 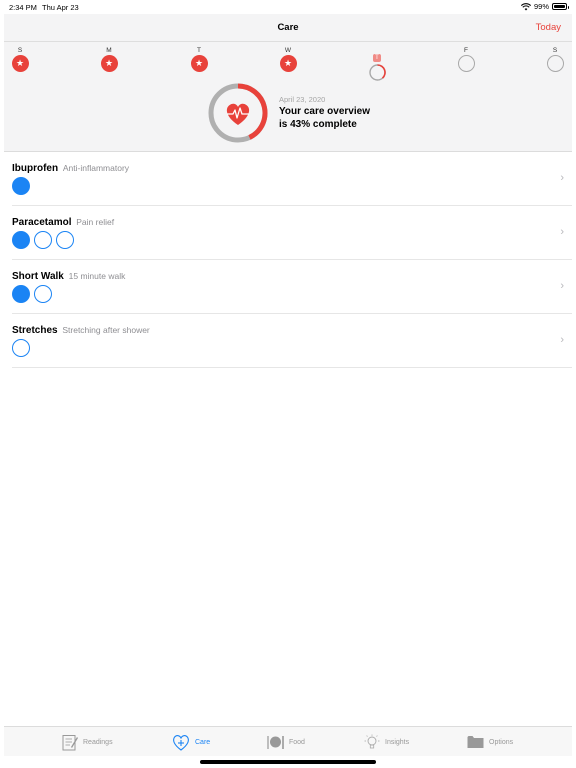 I want to click on progress-ring-icon, so click(x=377, y=72).